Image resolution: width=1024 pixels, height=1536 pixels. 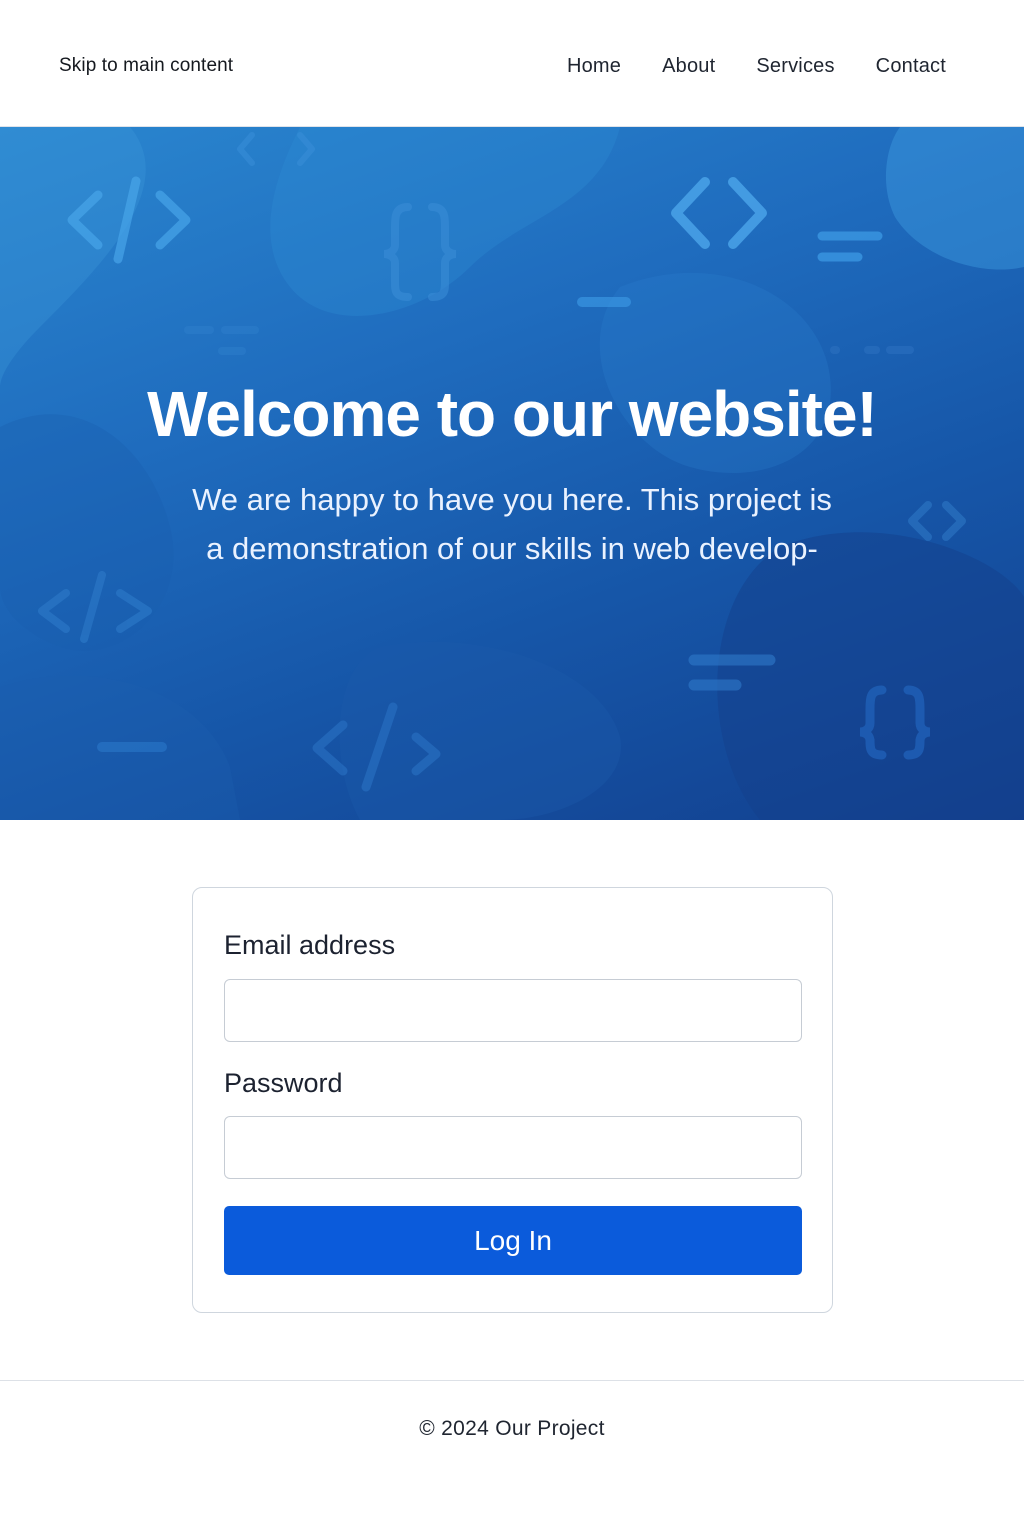 What do you see at coordinates (911, 66) in the screenshot?
I see `nav-link-contact: Contact` at bounding box center [911, 66].